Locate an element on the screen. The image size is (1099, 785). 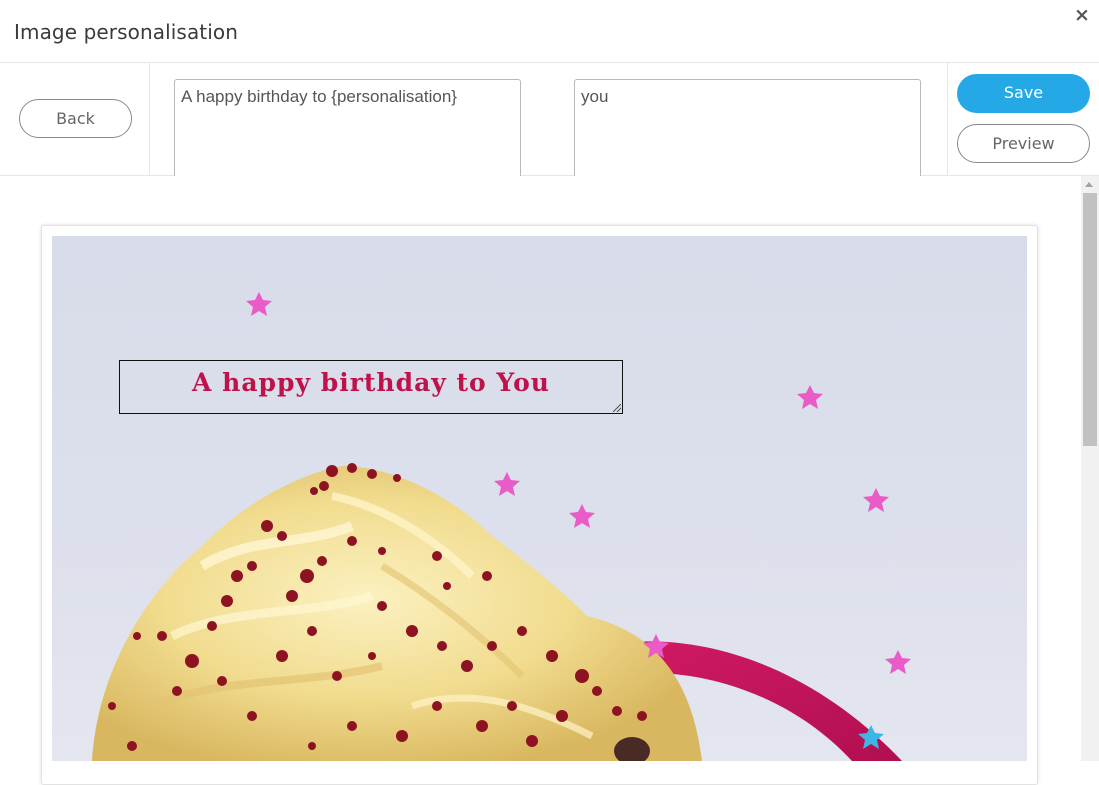
personalisation-value-input: you is located at coordinates (747, 127).